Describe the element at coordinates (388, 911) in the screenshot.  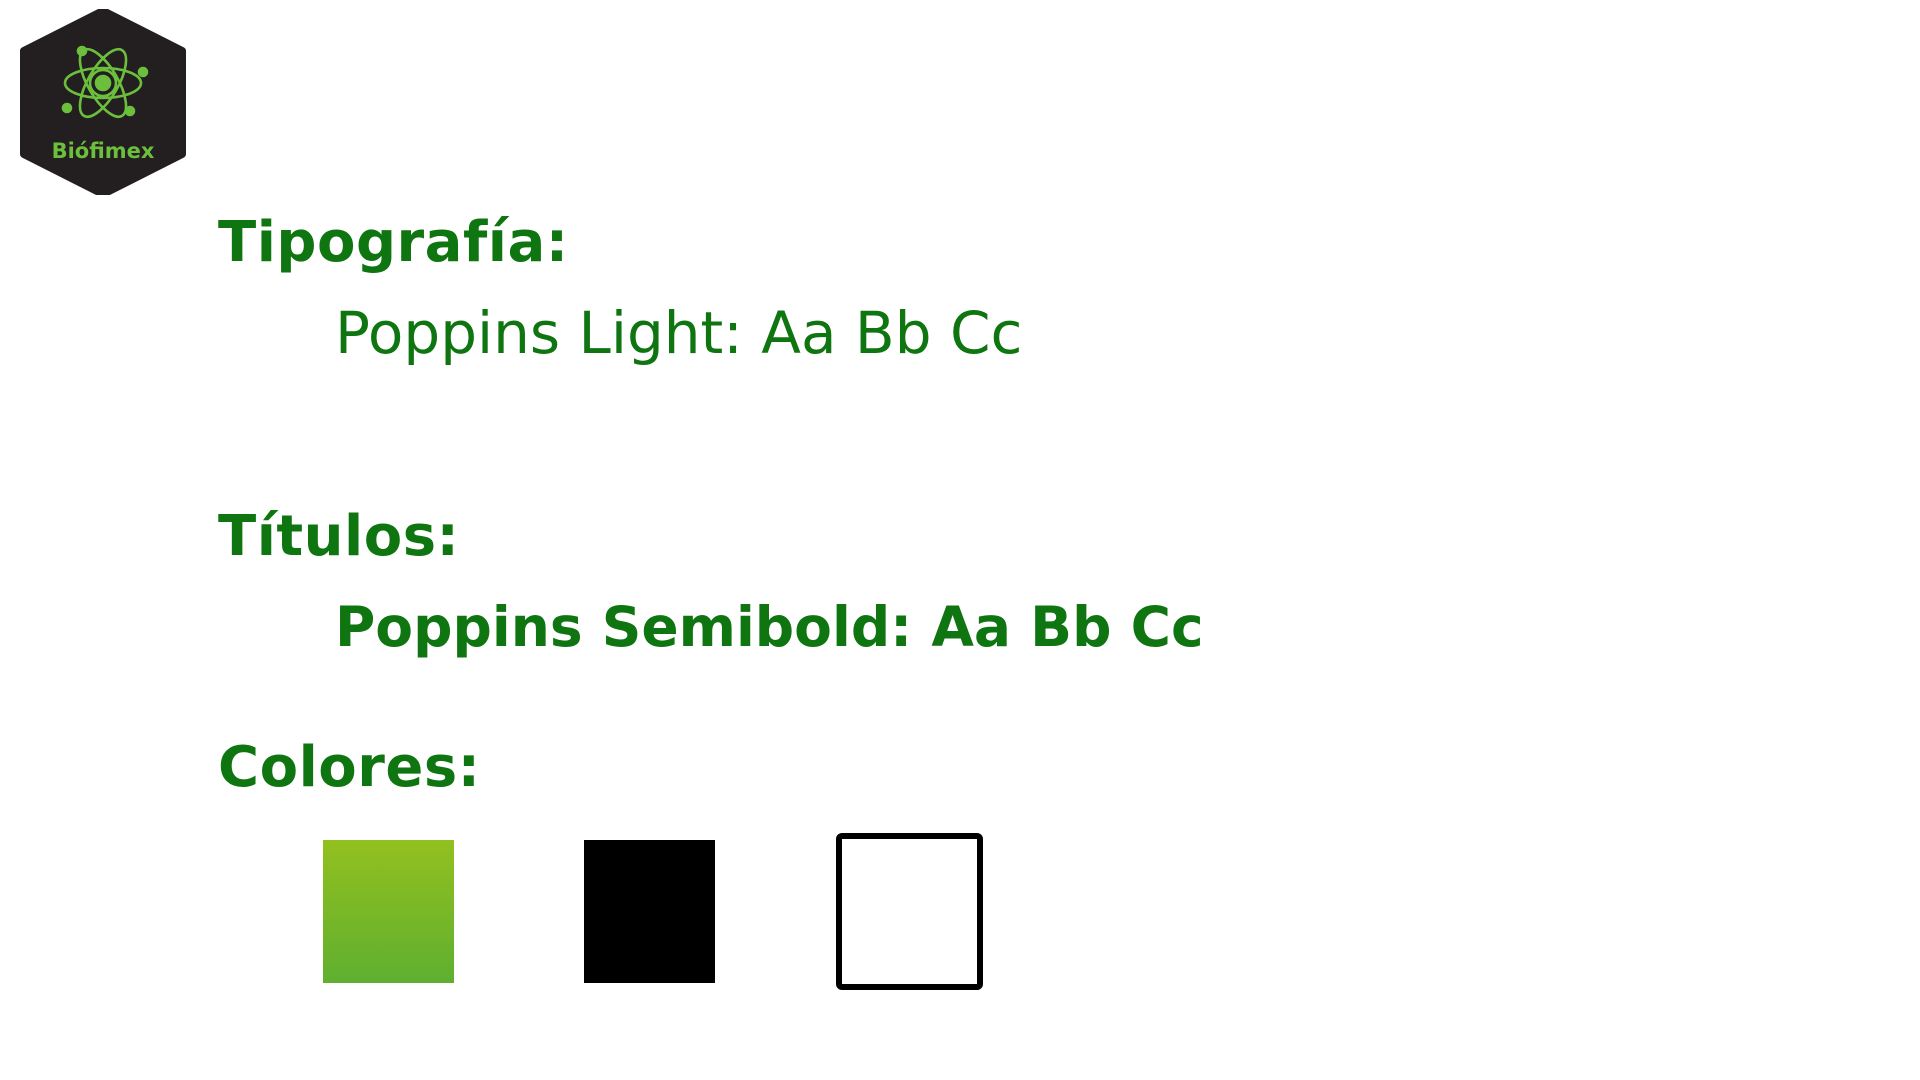
I see `swatch-green` at that location.